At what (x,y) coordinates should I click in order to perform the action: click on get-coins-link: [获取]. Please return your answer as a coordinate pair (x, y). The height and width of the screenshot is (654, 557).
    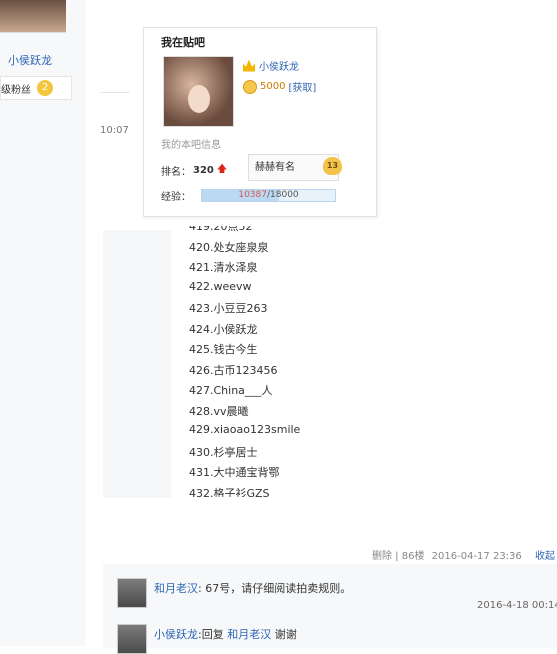
    Looking at the image, I should click on (302, 86).